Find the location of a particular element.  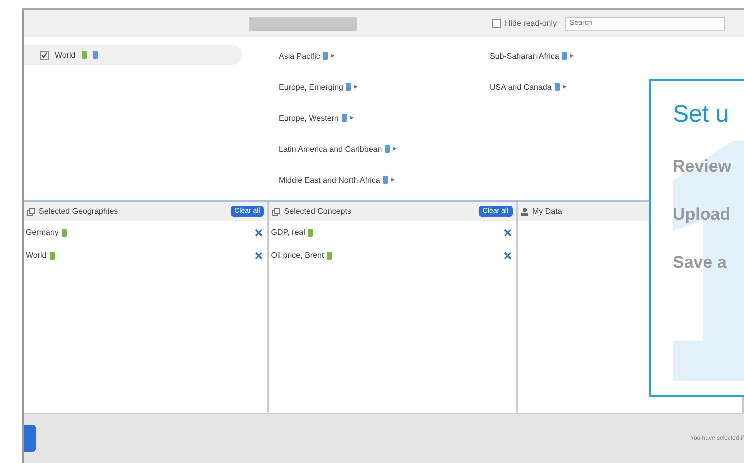

region-link: Europe, Emerging is located at coordinates (311, 87).